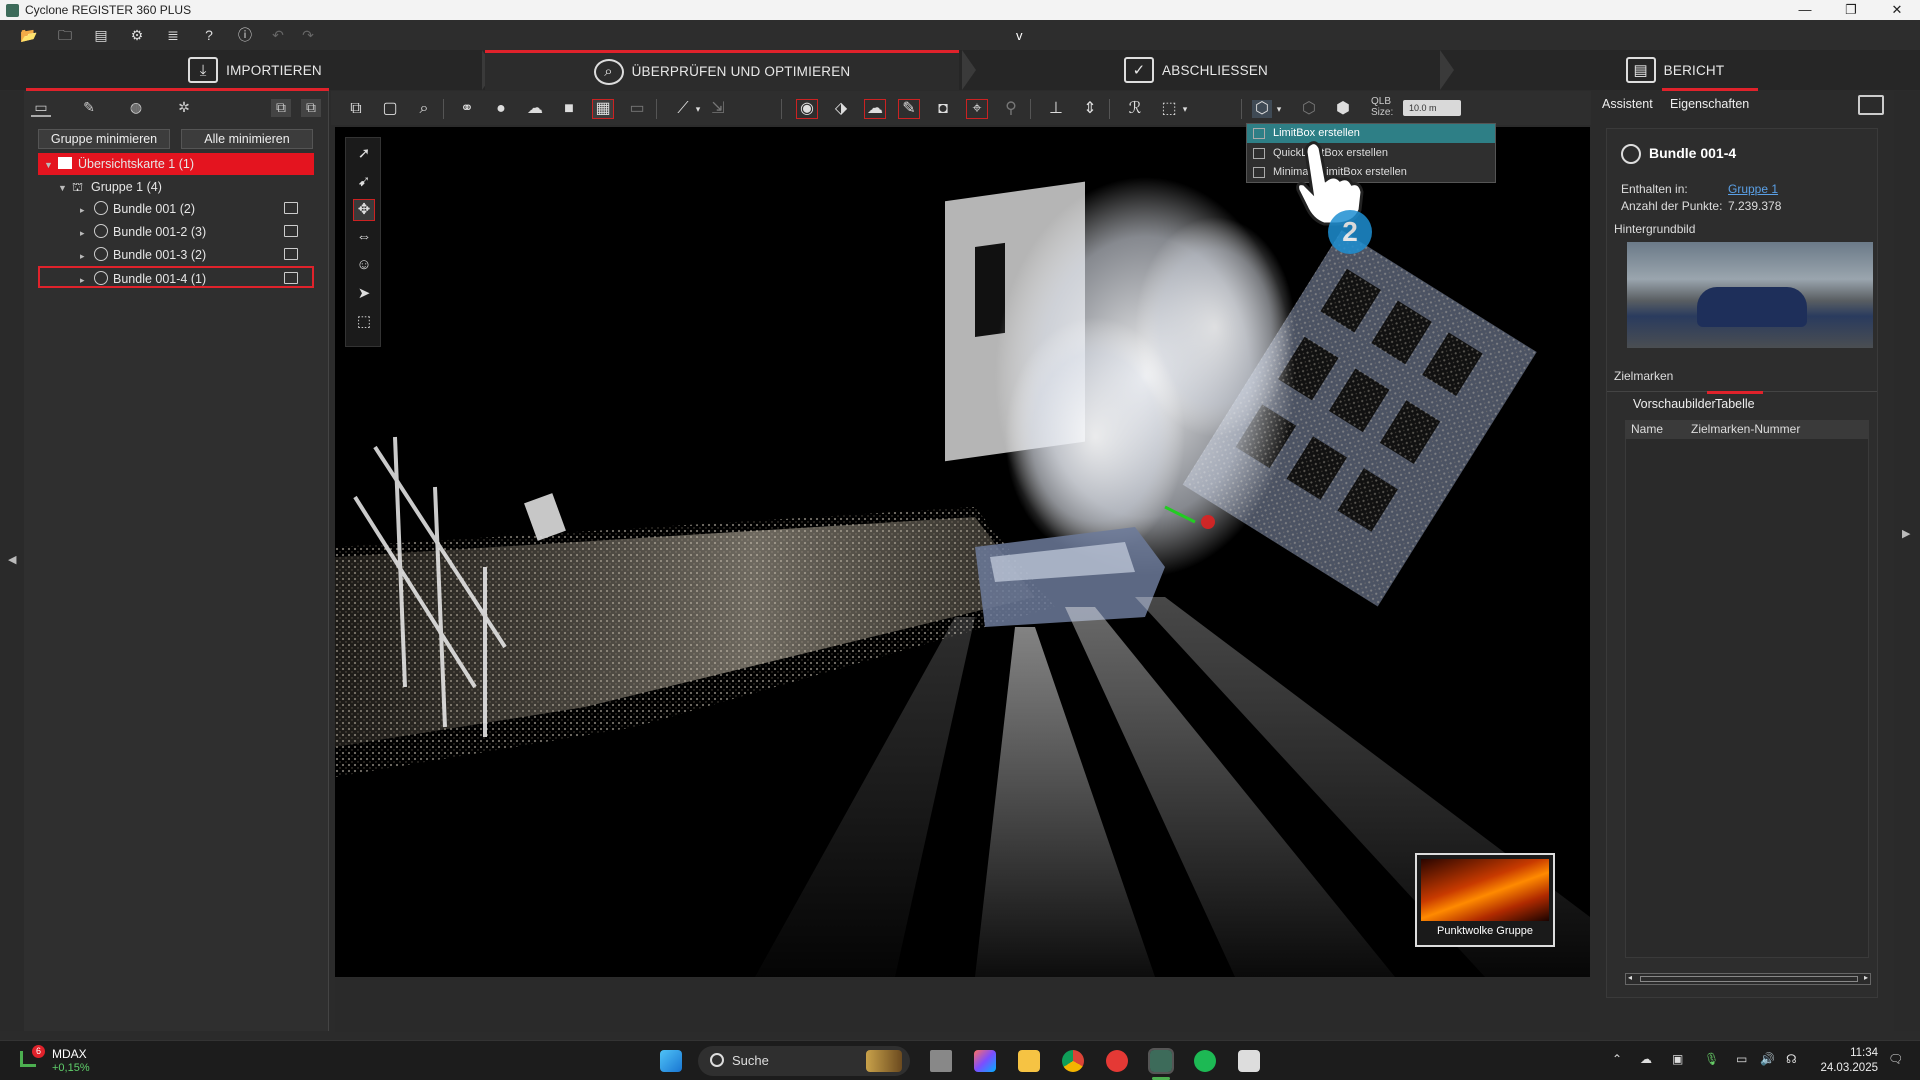  Describe the element at coordinates (1895, 1059) in the screenshot. I see `notification-icon: 🗨` at that location.